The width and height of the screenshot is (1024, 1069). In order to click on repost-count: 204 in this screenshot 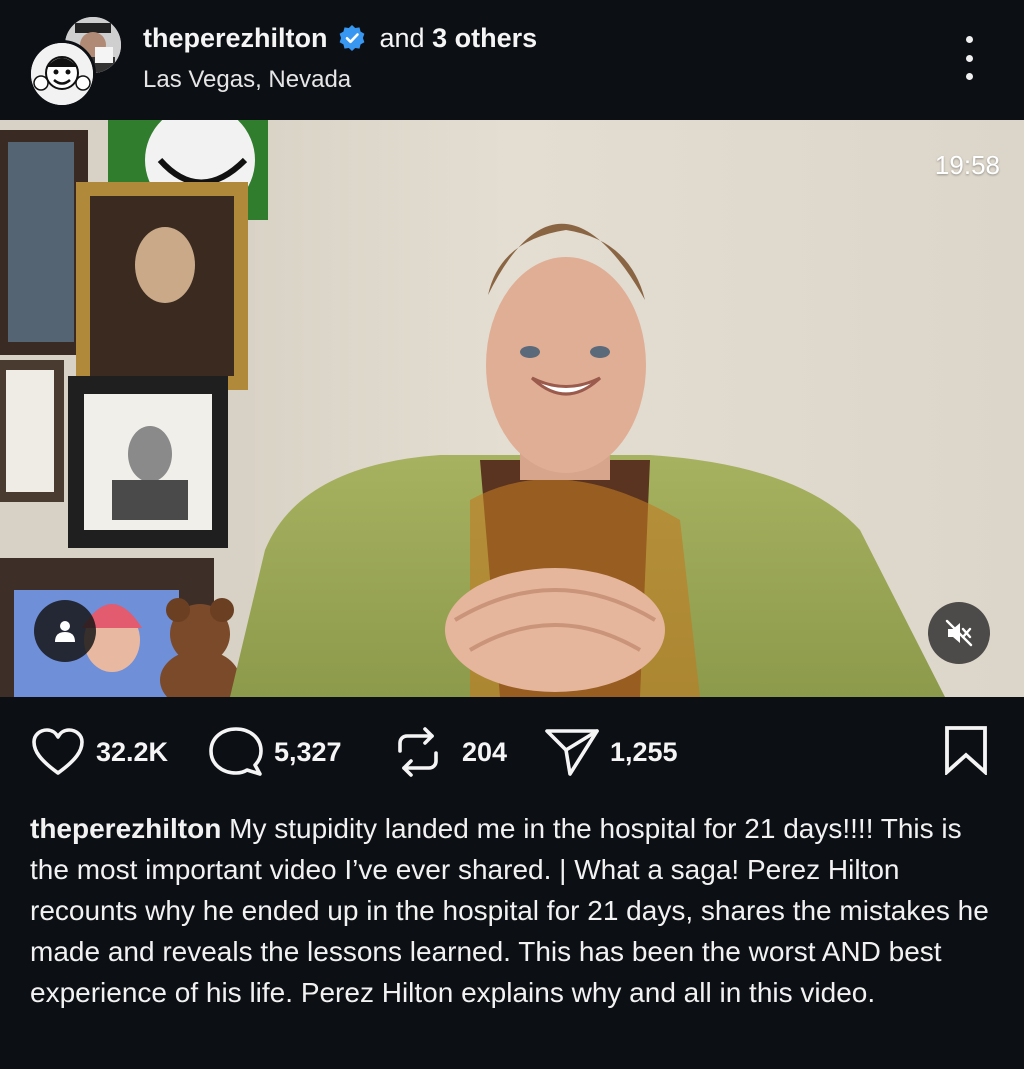, I will do `click(485, 751)`.